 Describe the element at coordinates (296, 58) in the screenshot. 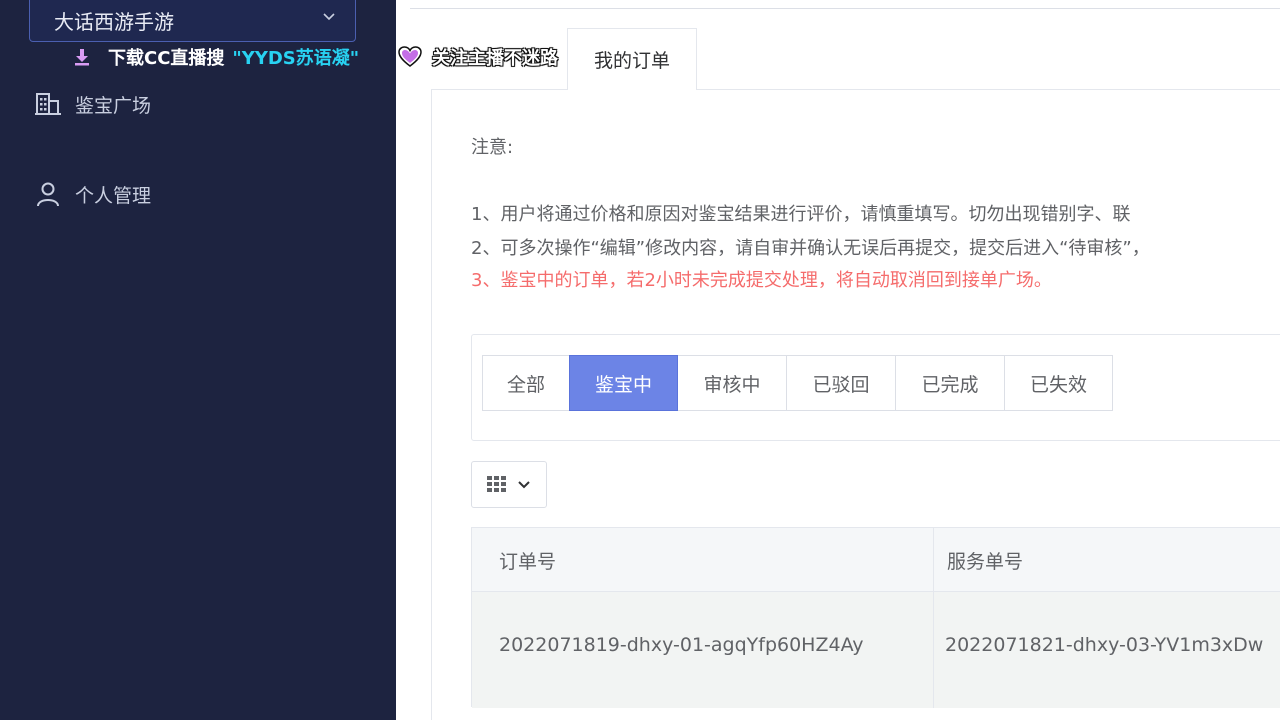

I see `streamer-name: "YYDS苏语凝"` at that location.